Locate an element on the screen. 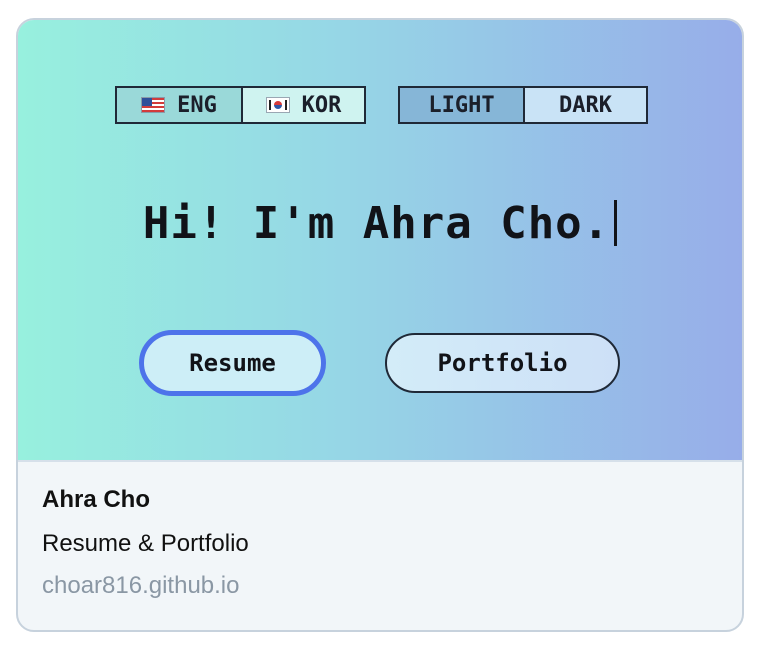  link-url: choar816.github.io is located at coordinates (145, 586).